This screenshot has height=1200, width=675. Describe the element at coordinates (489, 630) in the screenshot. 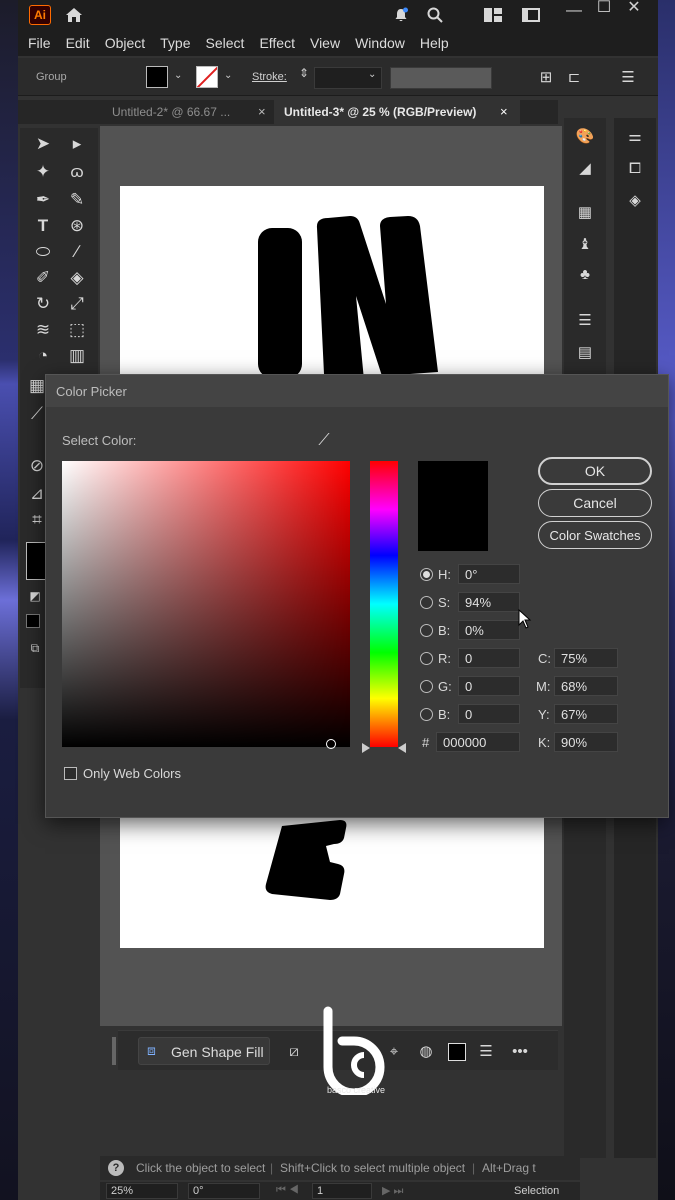

I see `brightness-input: 0%` at that location.